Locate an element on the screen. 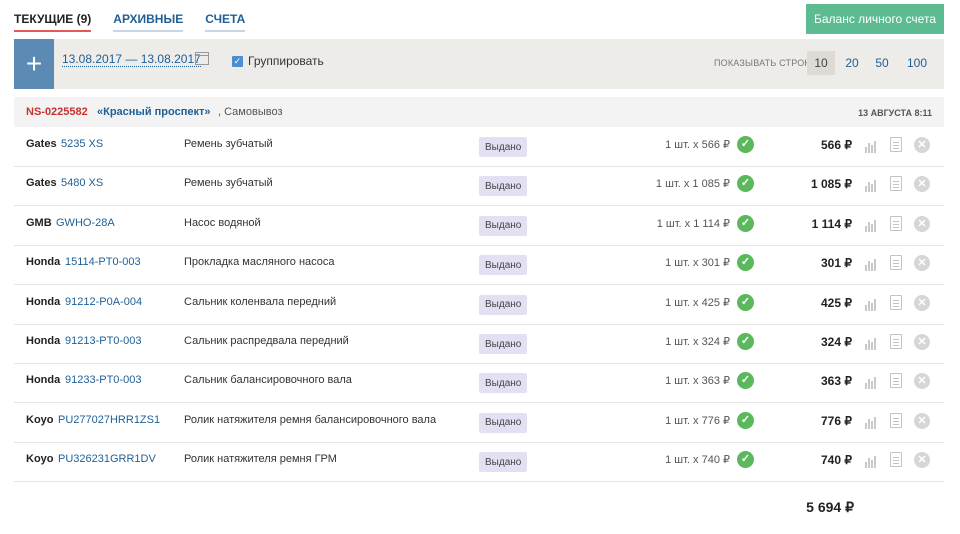  calendar-icon is located at coordinates (202, 58).